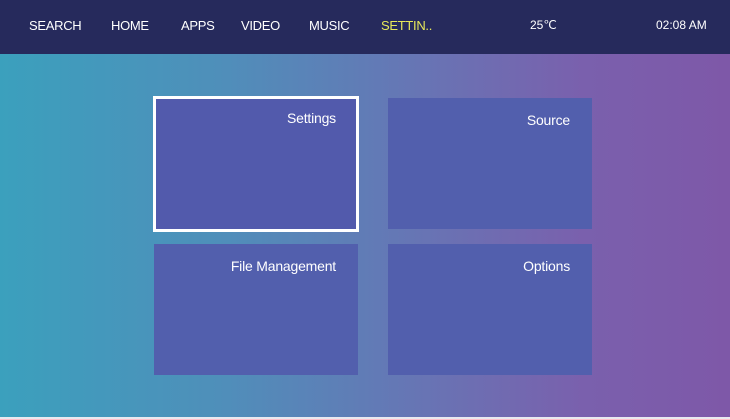 This screenshot has width=730, height=419. I want to click on source-tile: Source, so click(490, 163).